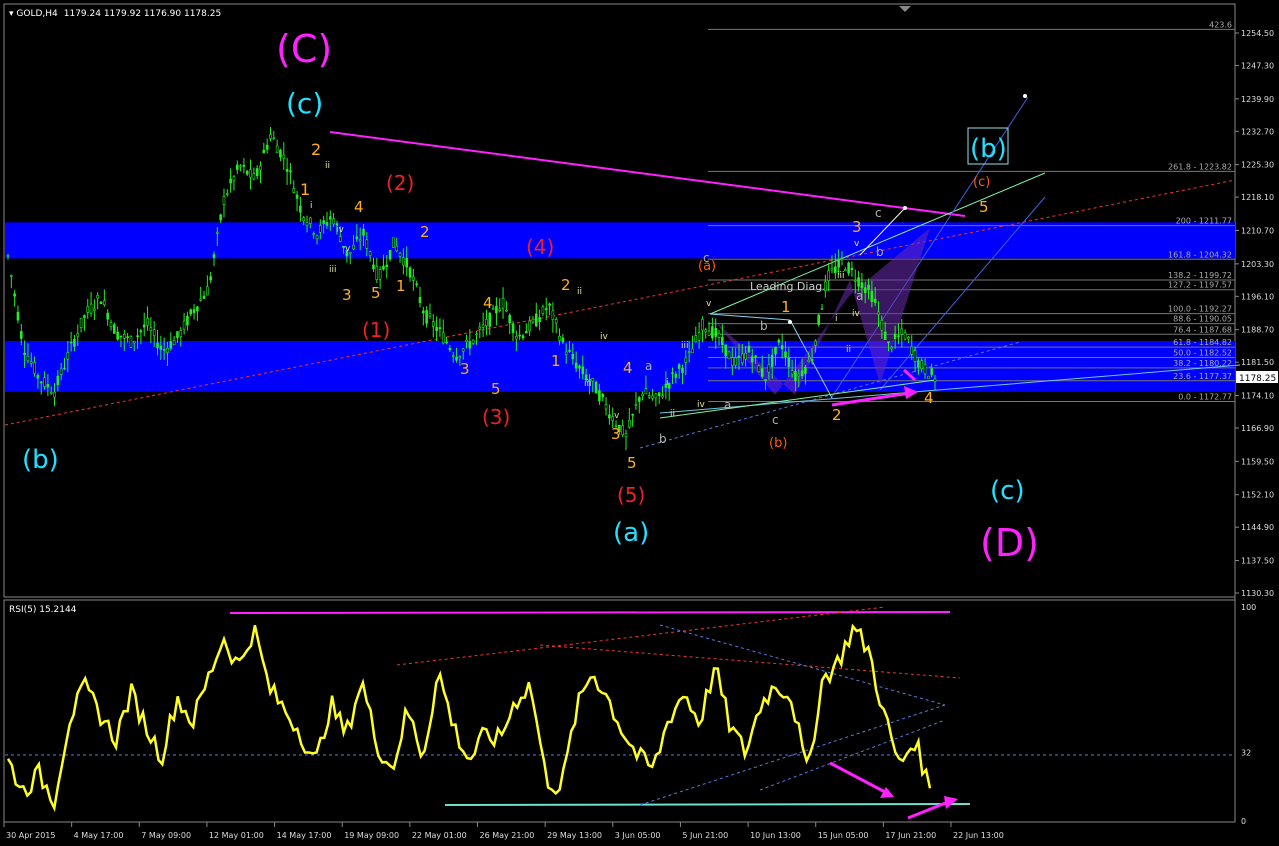 This screenshot has width=1279, height=846. What do you see at coordinates (878, 213) in the screenshot?
I see `small-c3: c` at bounding box center [878, 213].